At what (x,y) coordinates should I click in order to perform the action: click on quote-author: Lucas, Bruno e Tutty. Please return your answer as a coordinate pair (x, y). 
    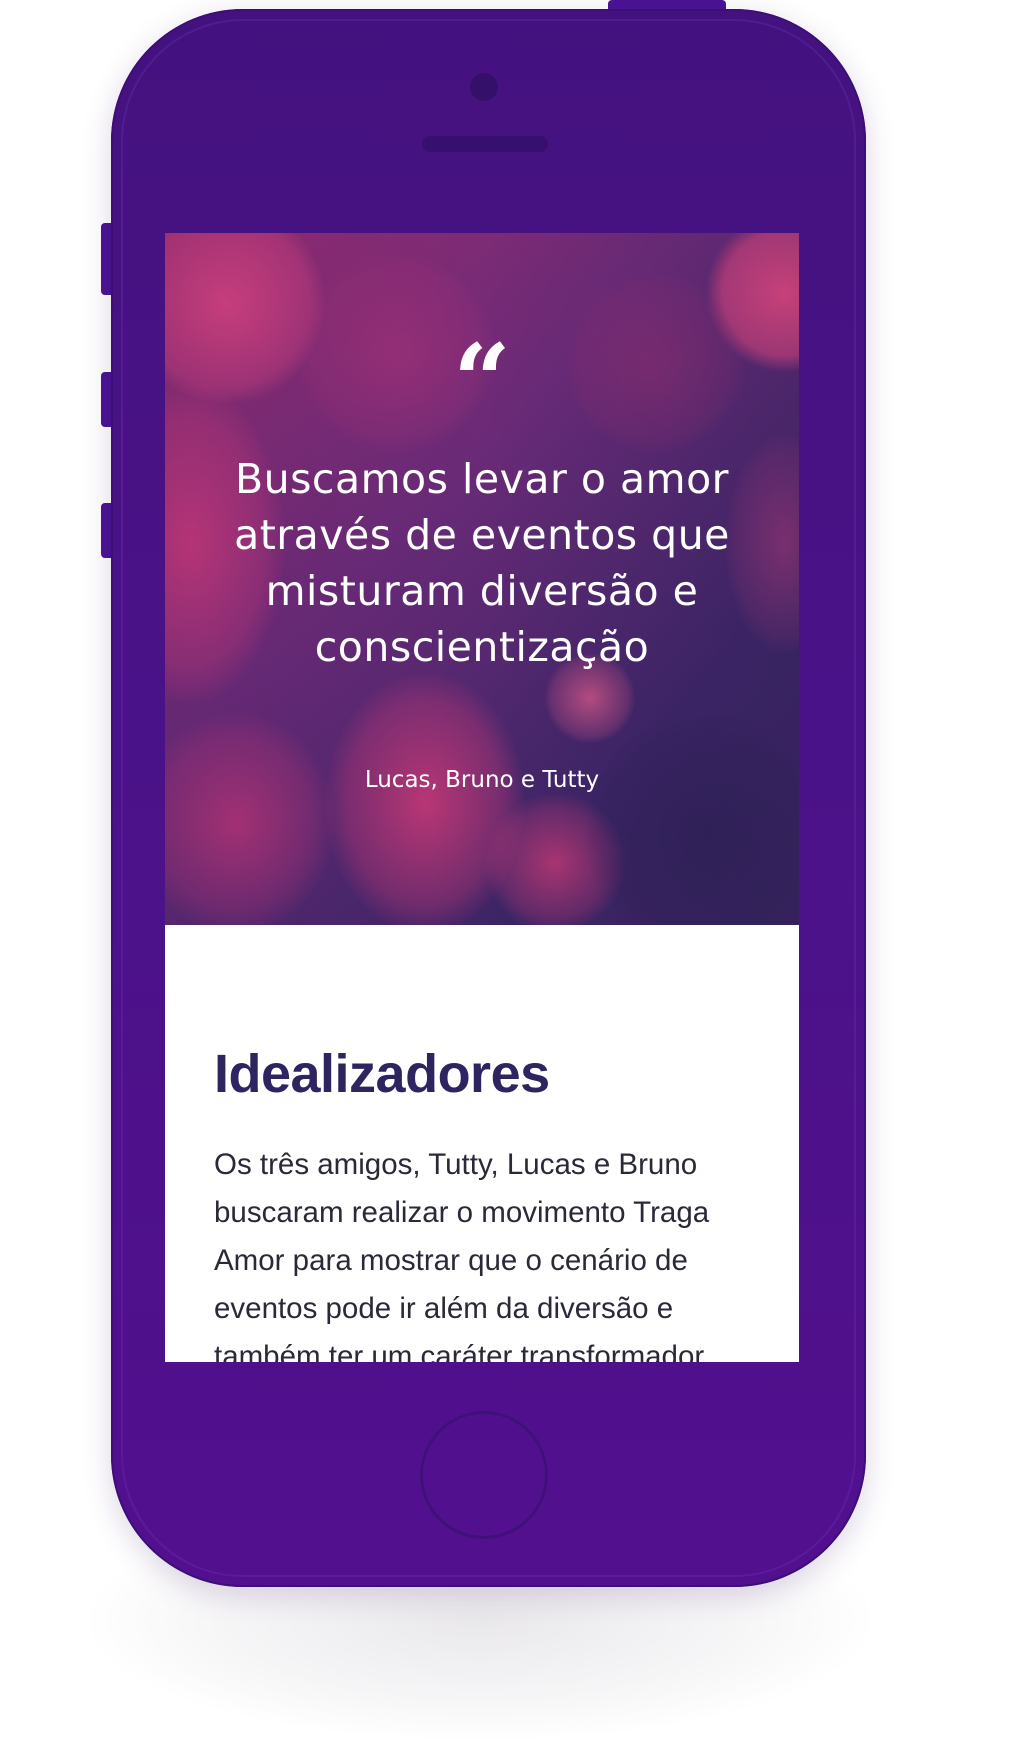
    Looking at the image, I should click on (482, 780).